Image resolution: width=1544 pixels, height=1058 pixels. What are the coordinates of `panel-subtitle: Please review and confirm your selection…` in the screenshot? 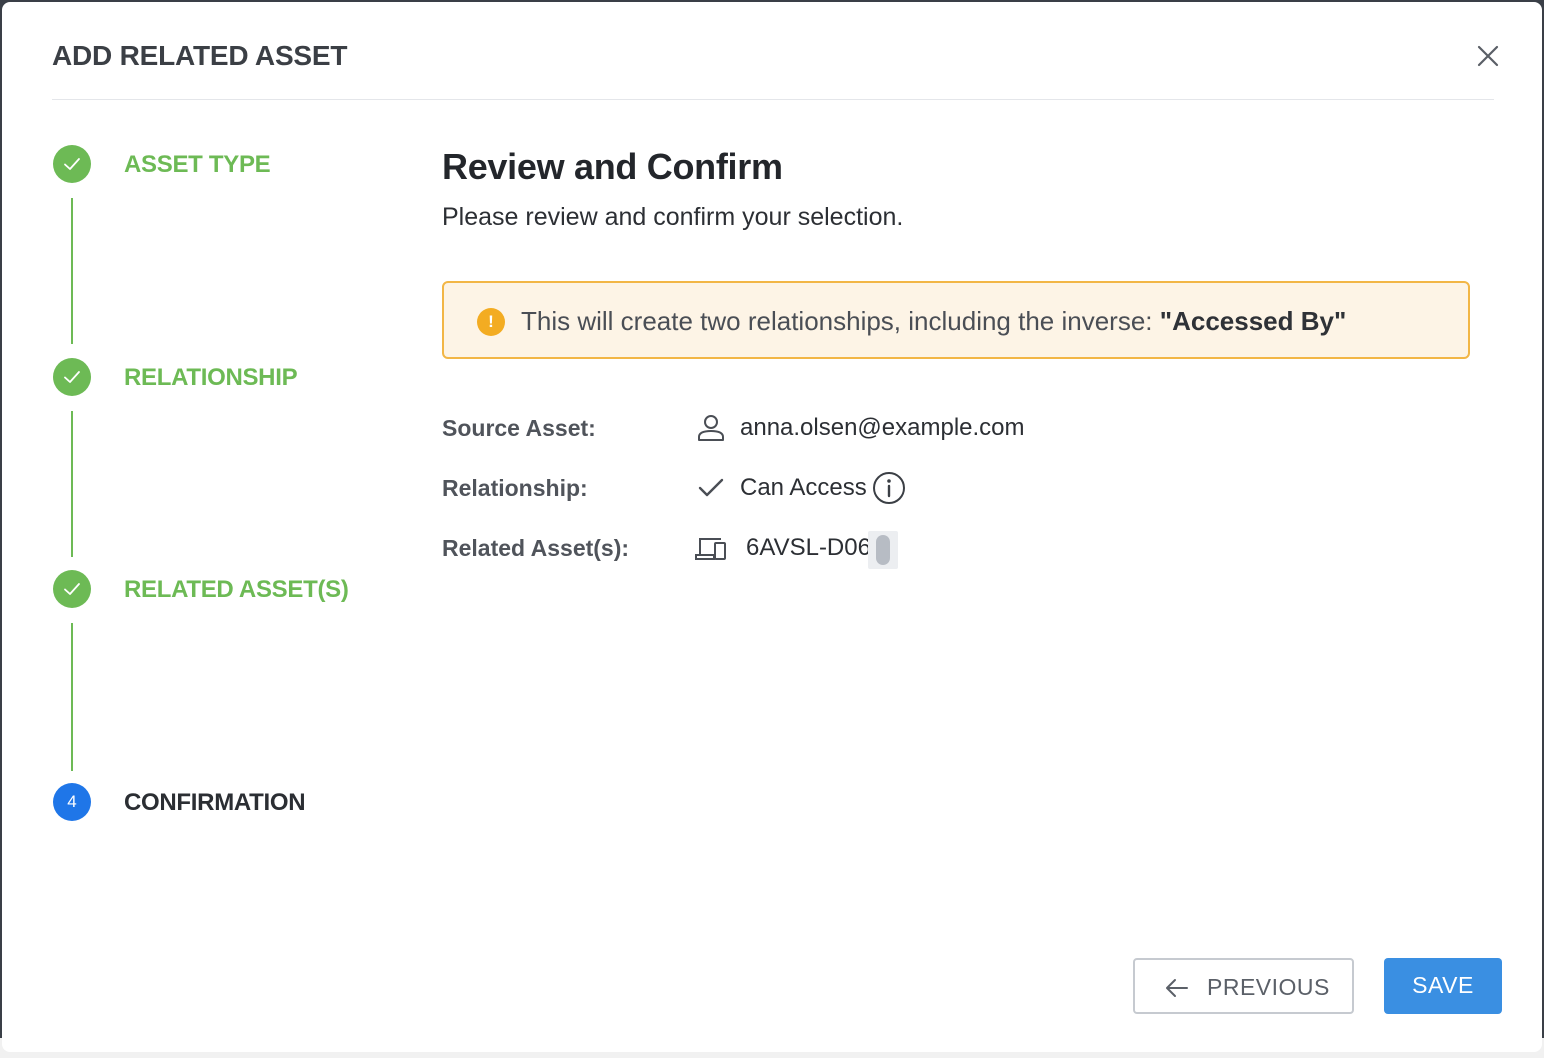 It's located at (673, 217).